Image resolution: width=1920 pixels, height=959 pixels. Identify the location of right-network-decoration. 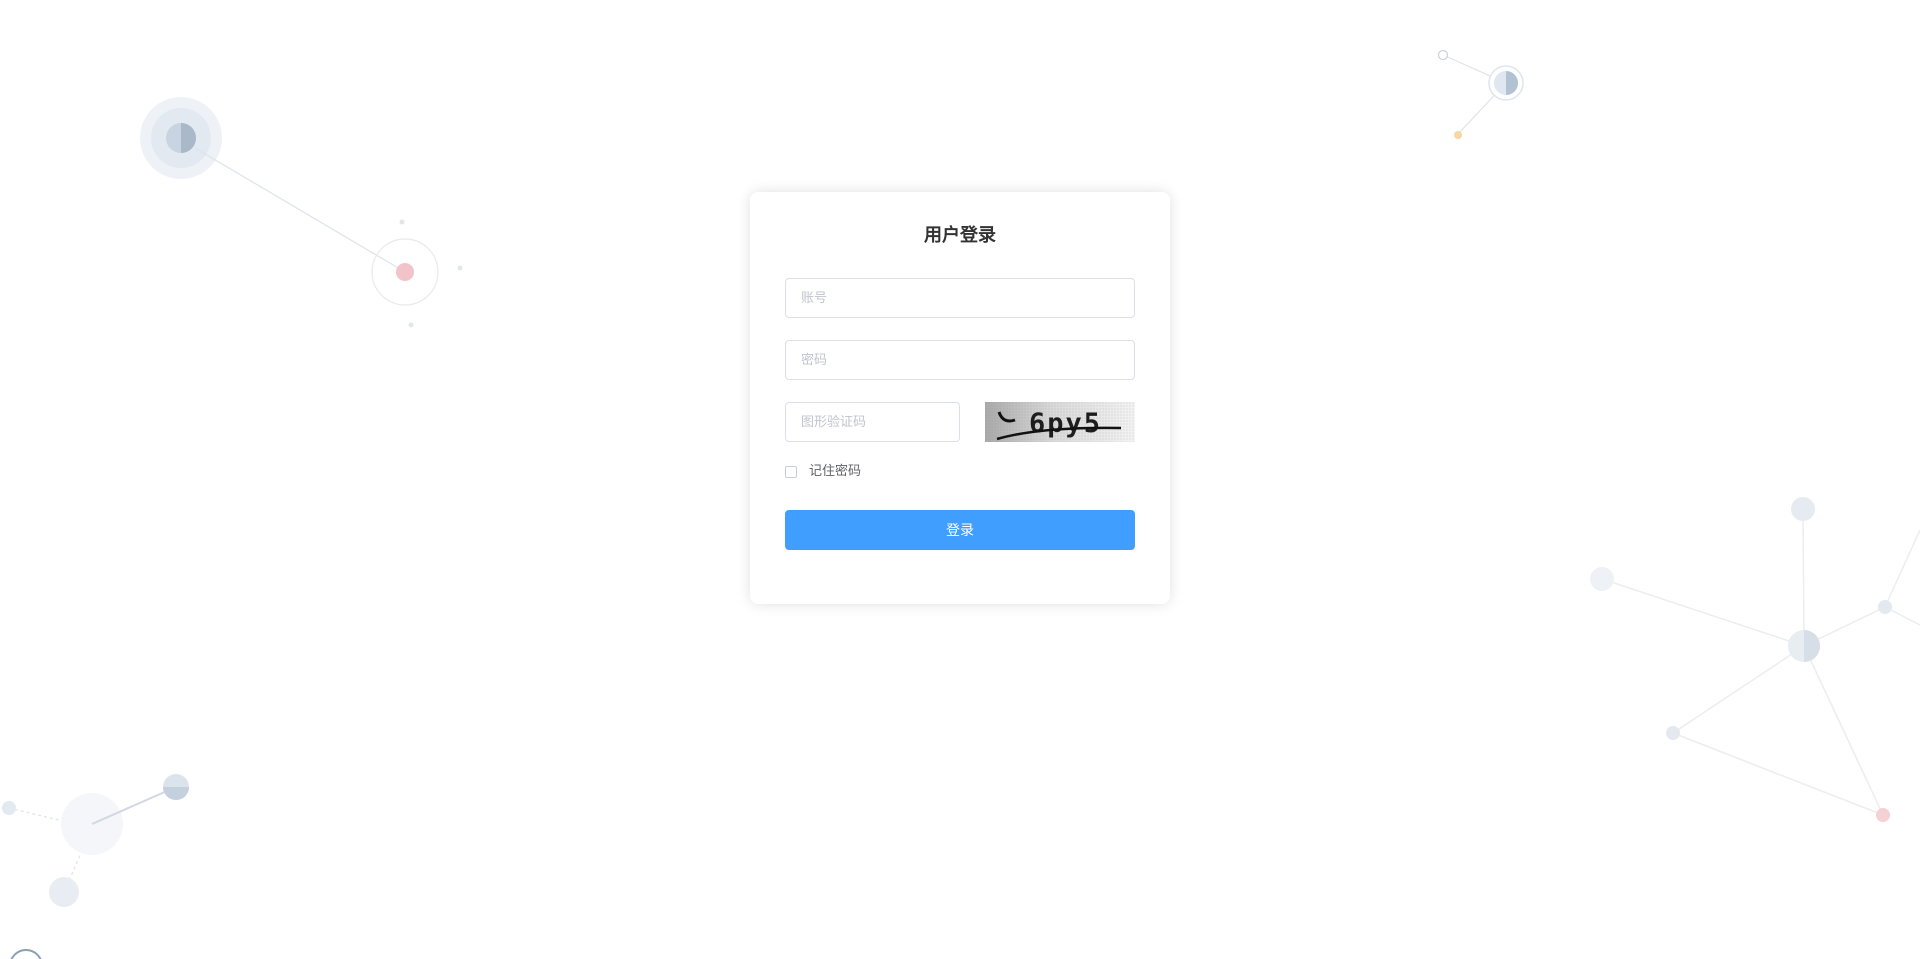
(1755, 659).